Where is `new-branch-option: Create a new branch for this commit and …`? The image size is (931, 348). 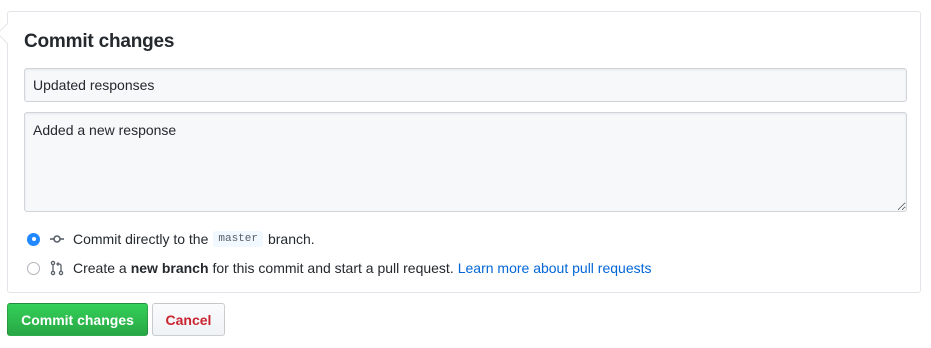 new-branch-option: Create a new branch for this commit and … is located at coordinates (339, 268).